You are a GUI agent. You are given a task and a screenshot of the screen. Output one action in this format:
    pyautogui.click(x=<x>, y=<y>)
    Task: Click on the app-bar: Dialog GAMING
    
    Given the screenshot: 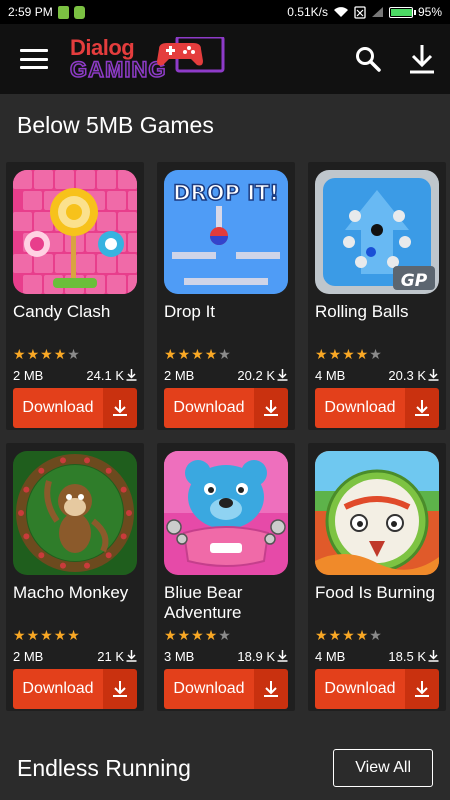 What is the action you would take?
    pyautogui.click(x=225, y=59)
    